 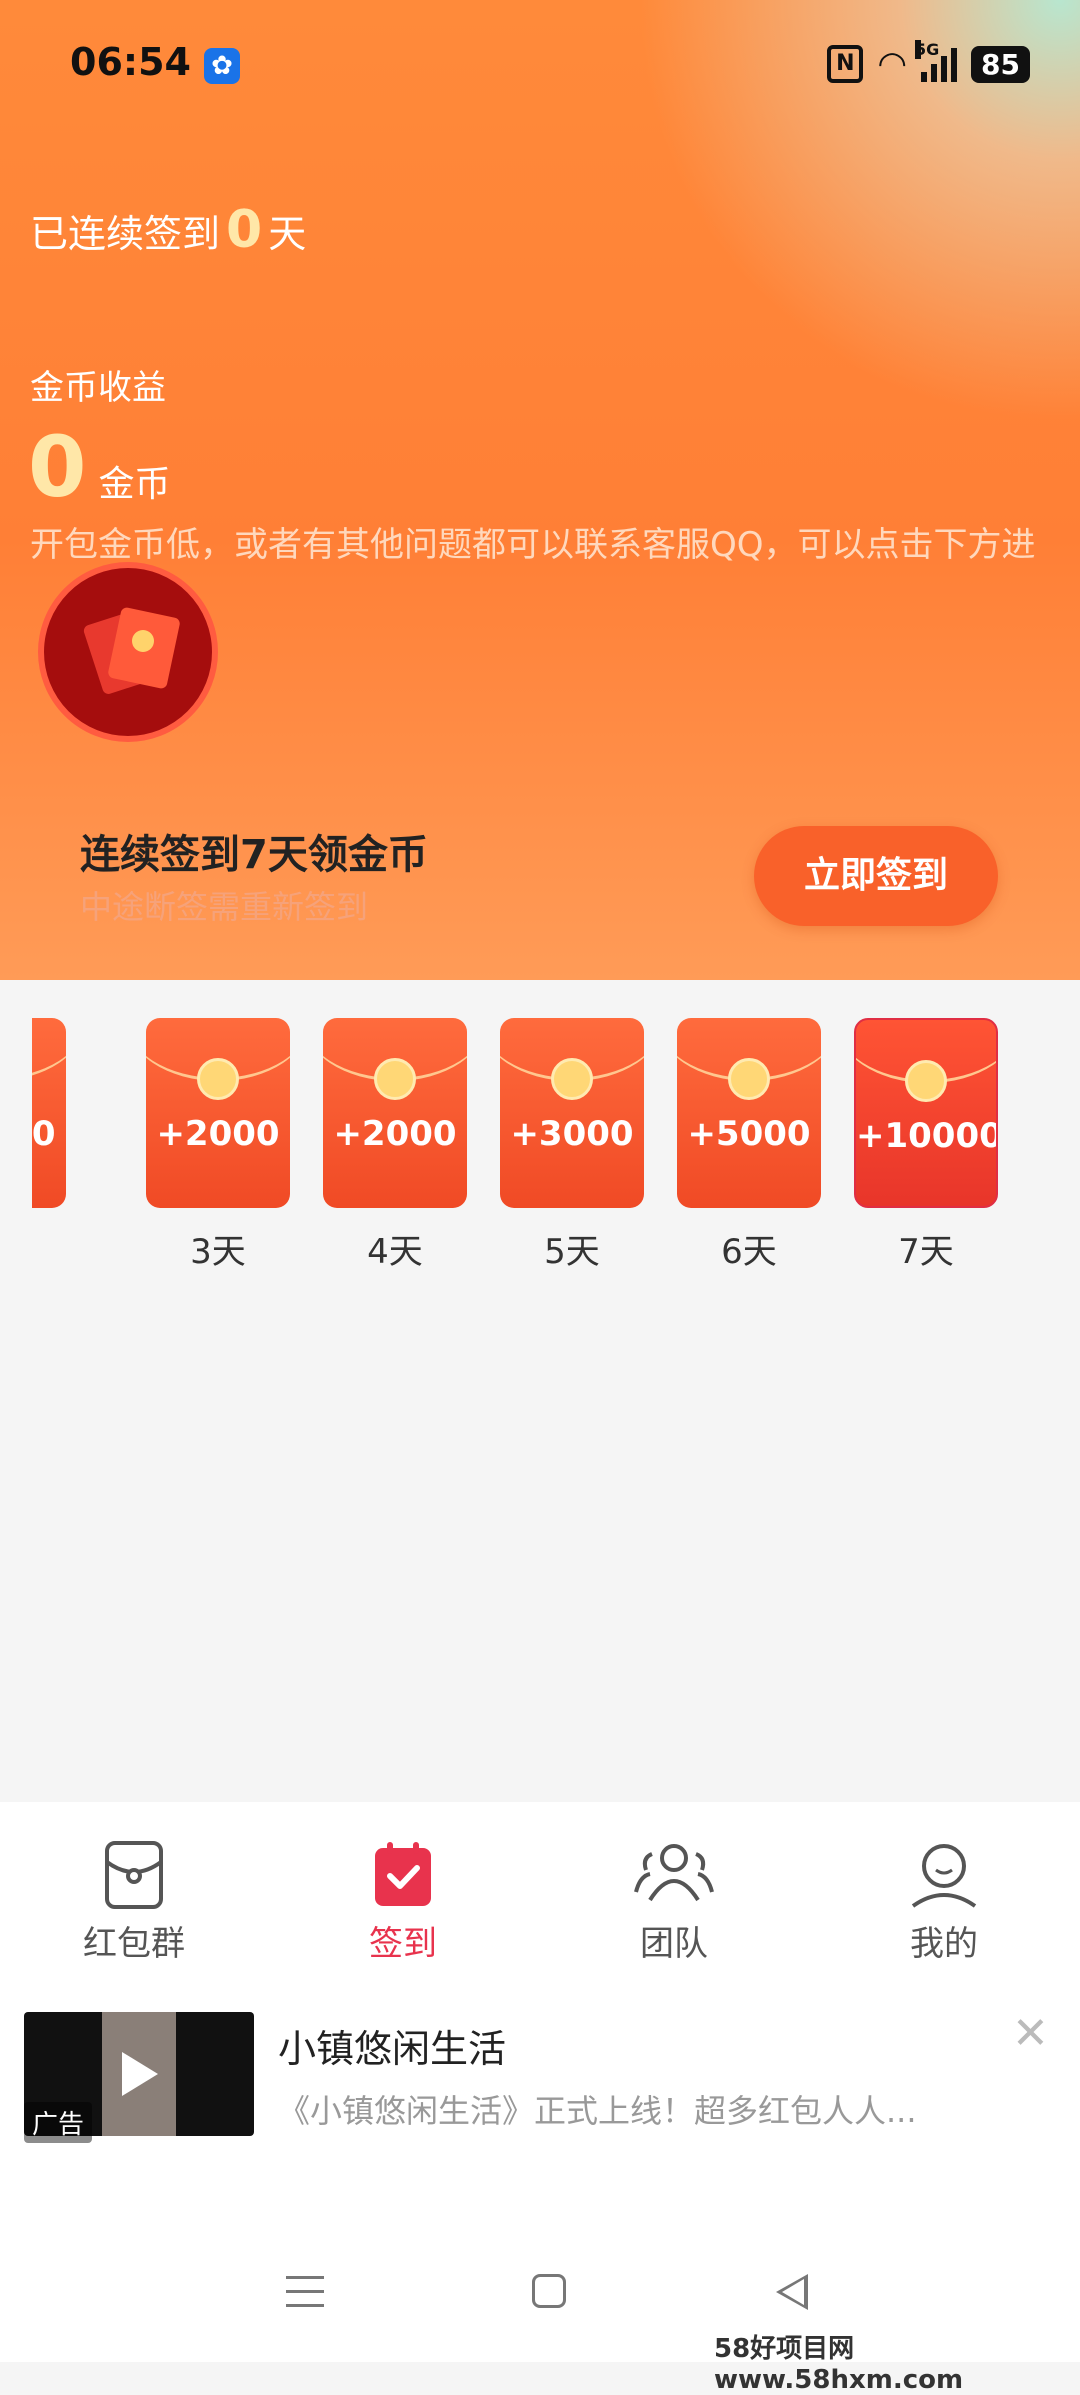 I want to click on reward-day-4: +2000 4天, so click(x=395, y=1143).